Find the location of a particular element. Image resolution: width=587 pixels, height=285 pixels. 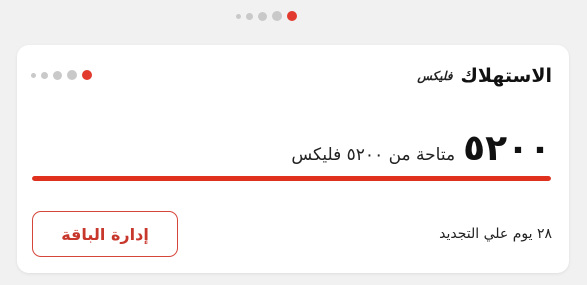

usage-progress-fill is located at coordinates (291, 178).